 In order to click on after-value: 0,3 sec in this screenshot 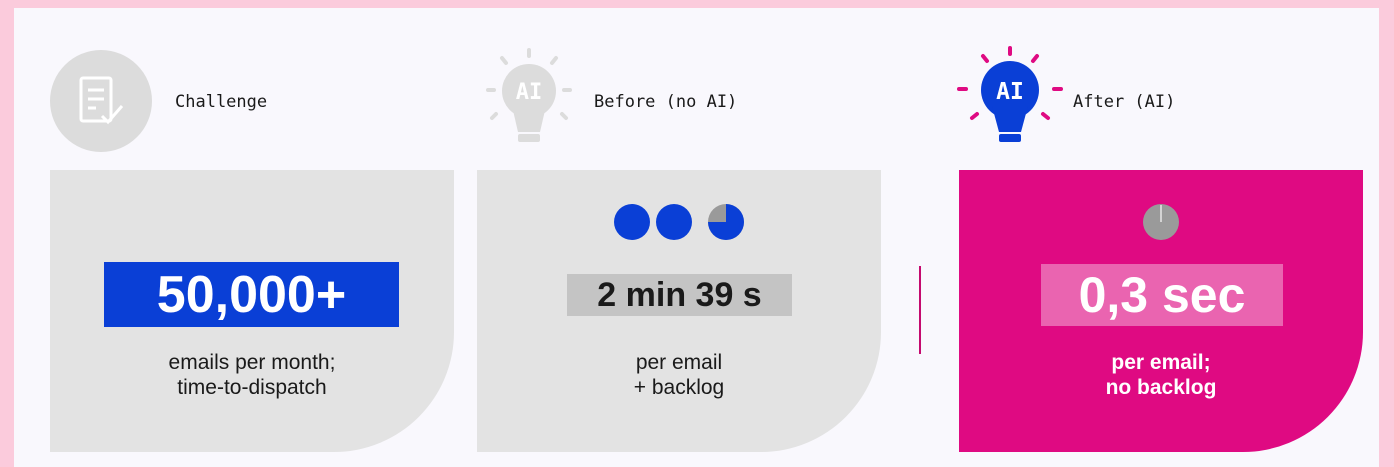, I will do `click(1162, 295)`.